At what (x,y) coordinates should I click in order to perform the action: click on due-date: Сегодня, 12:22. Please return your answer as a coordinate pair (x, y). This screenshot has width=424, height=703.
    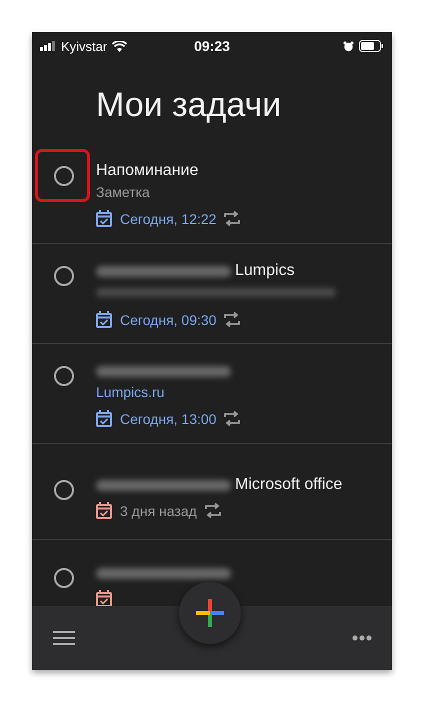
    Looking at the image, I should click on (168, 218).